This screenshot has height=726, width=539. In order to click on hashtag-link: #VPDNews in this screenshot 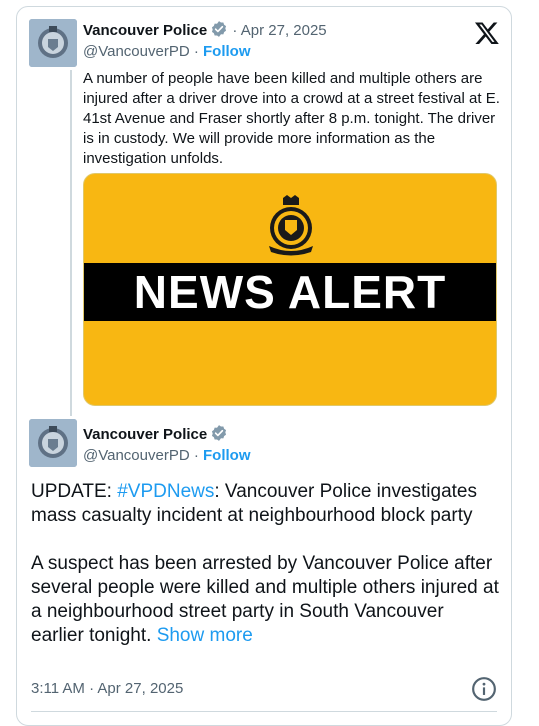, I will do `click(165, 491)`.